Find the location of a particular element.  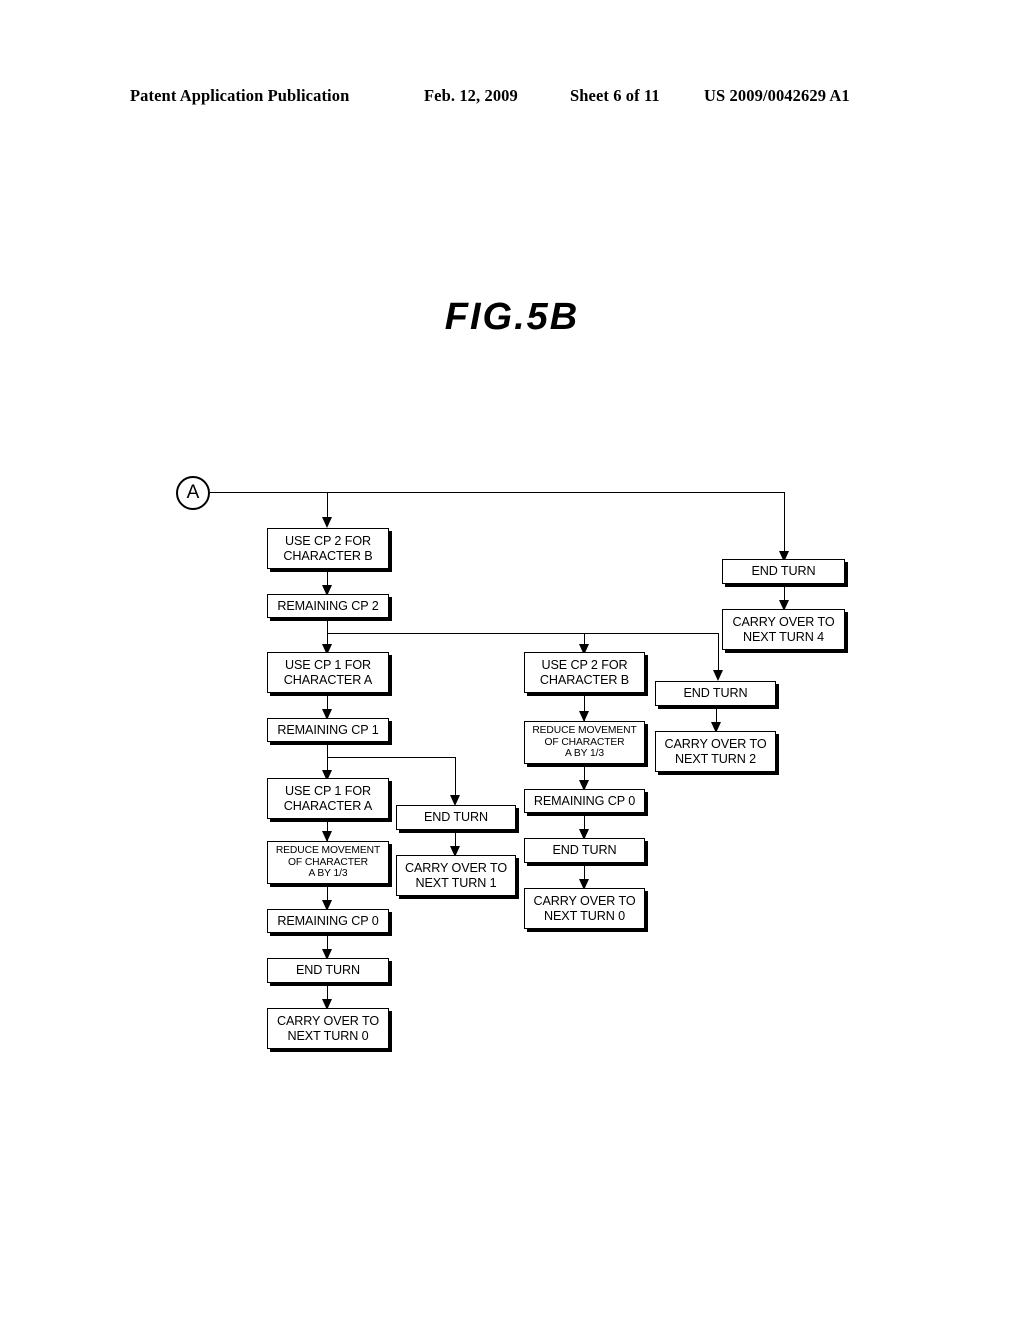

node-use-cp1-for-character-a-1: USE CP 1 FOR CHARACTER A is located at coordinates (328, 672).